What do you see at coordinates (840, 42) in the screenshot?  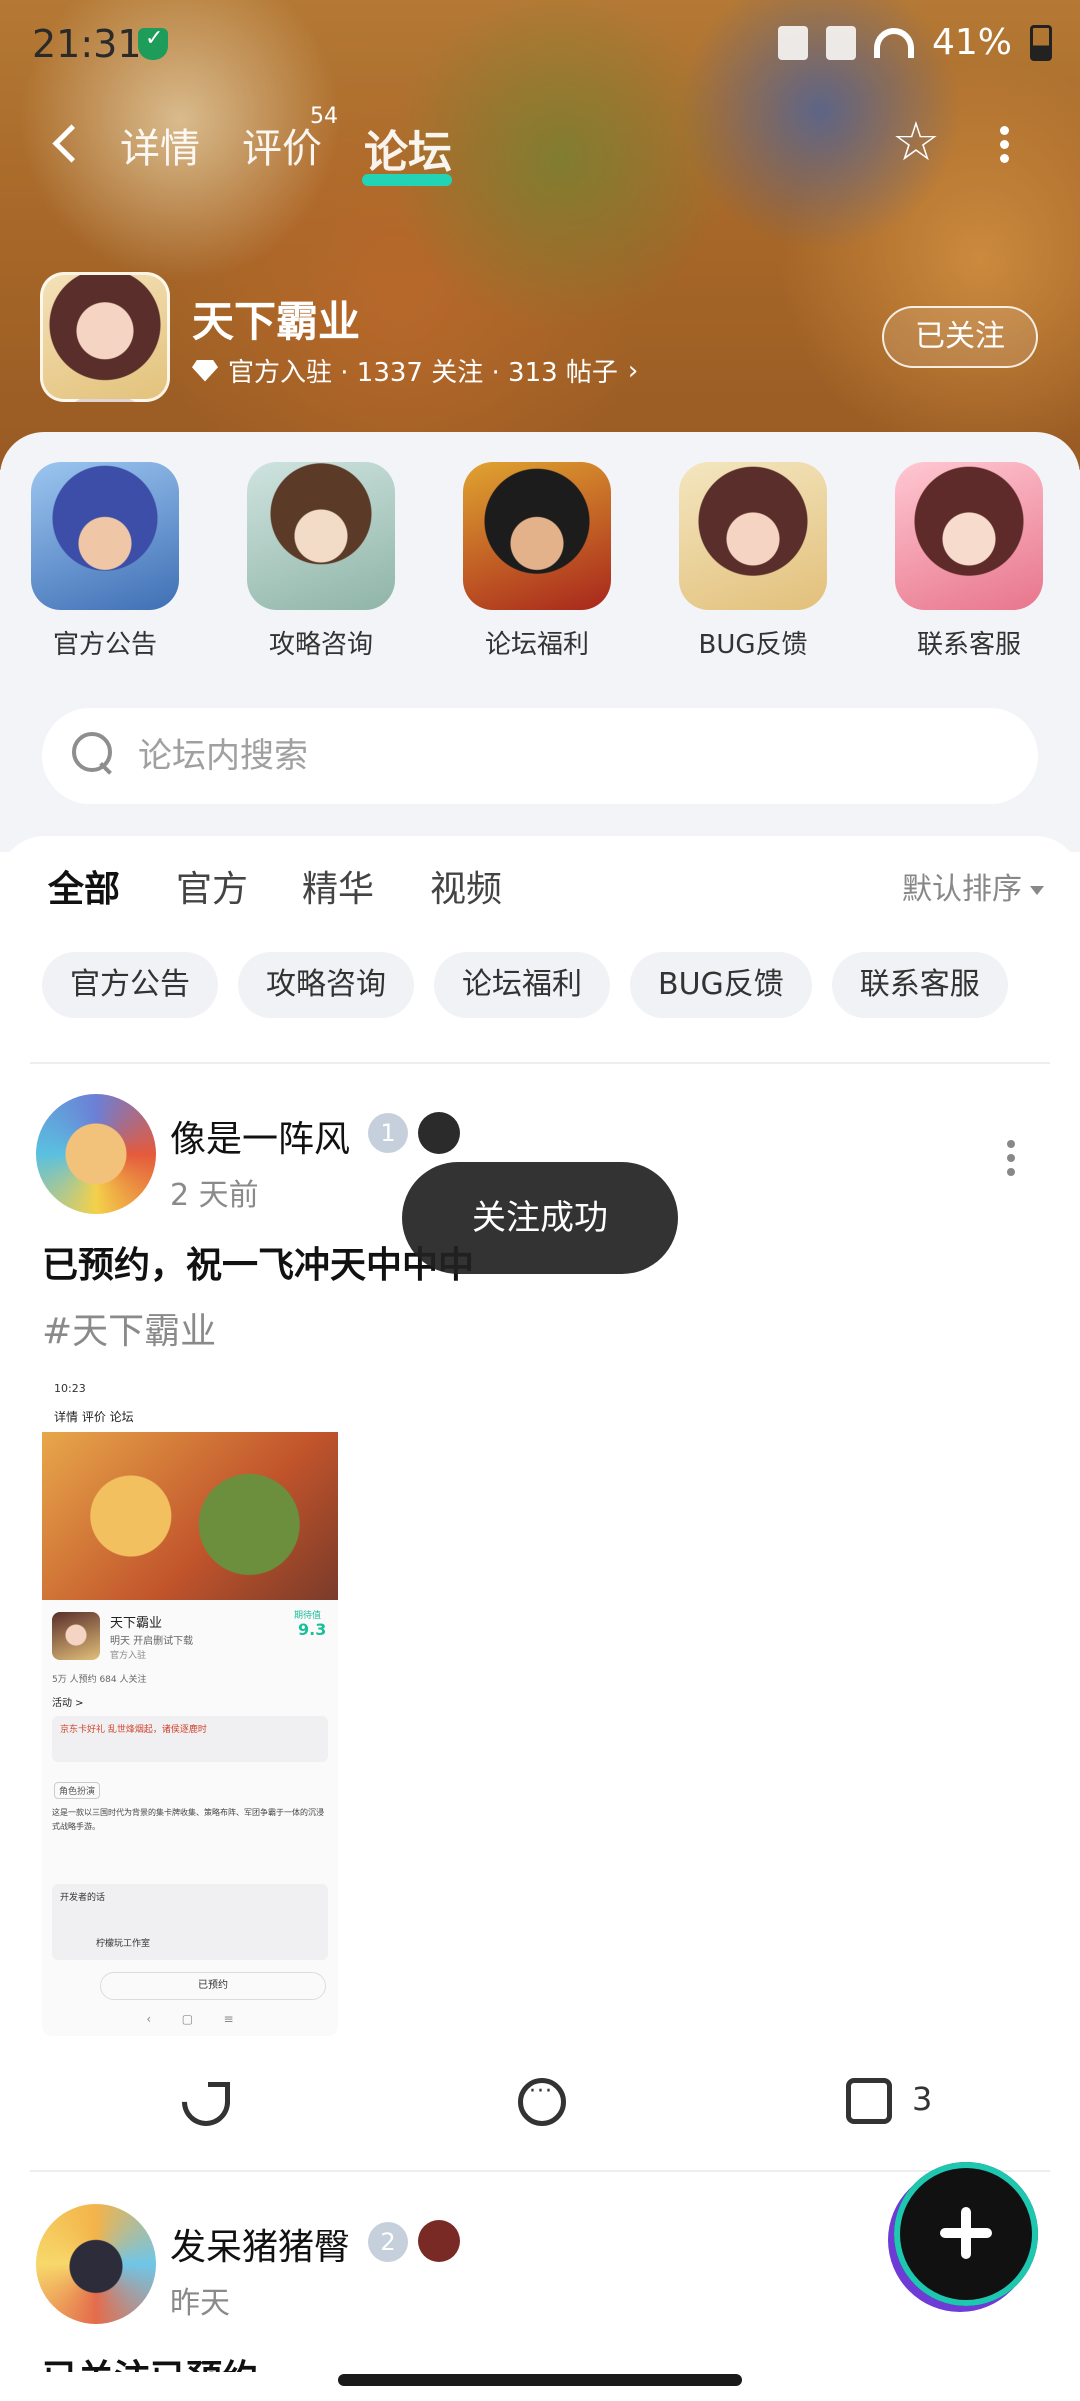 I see `no-sim-icon` at bounding box center [840, 42].